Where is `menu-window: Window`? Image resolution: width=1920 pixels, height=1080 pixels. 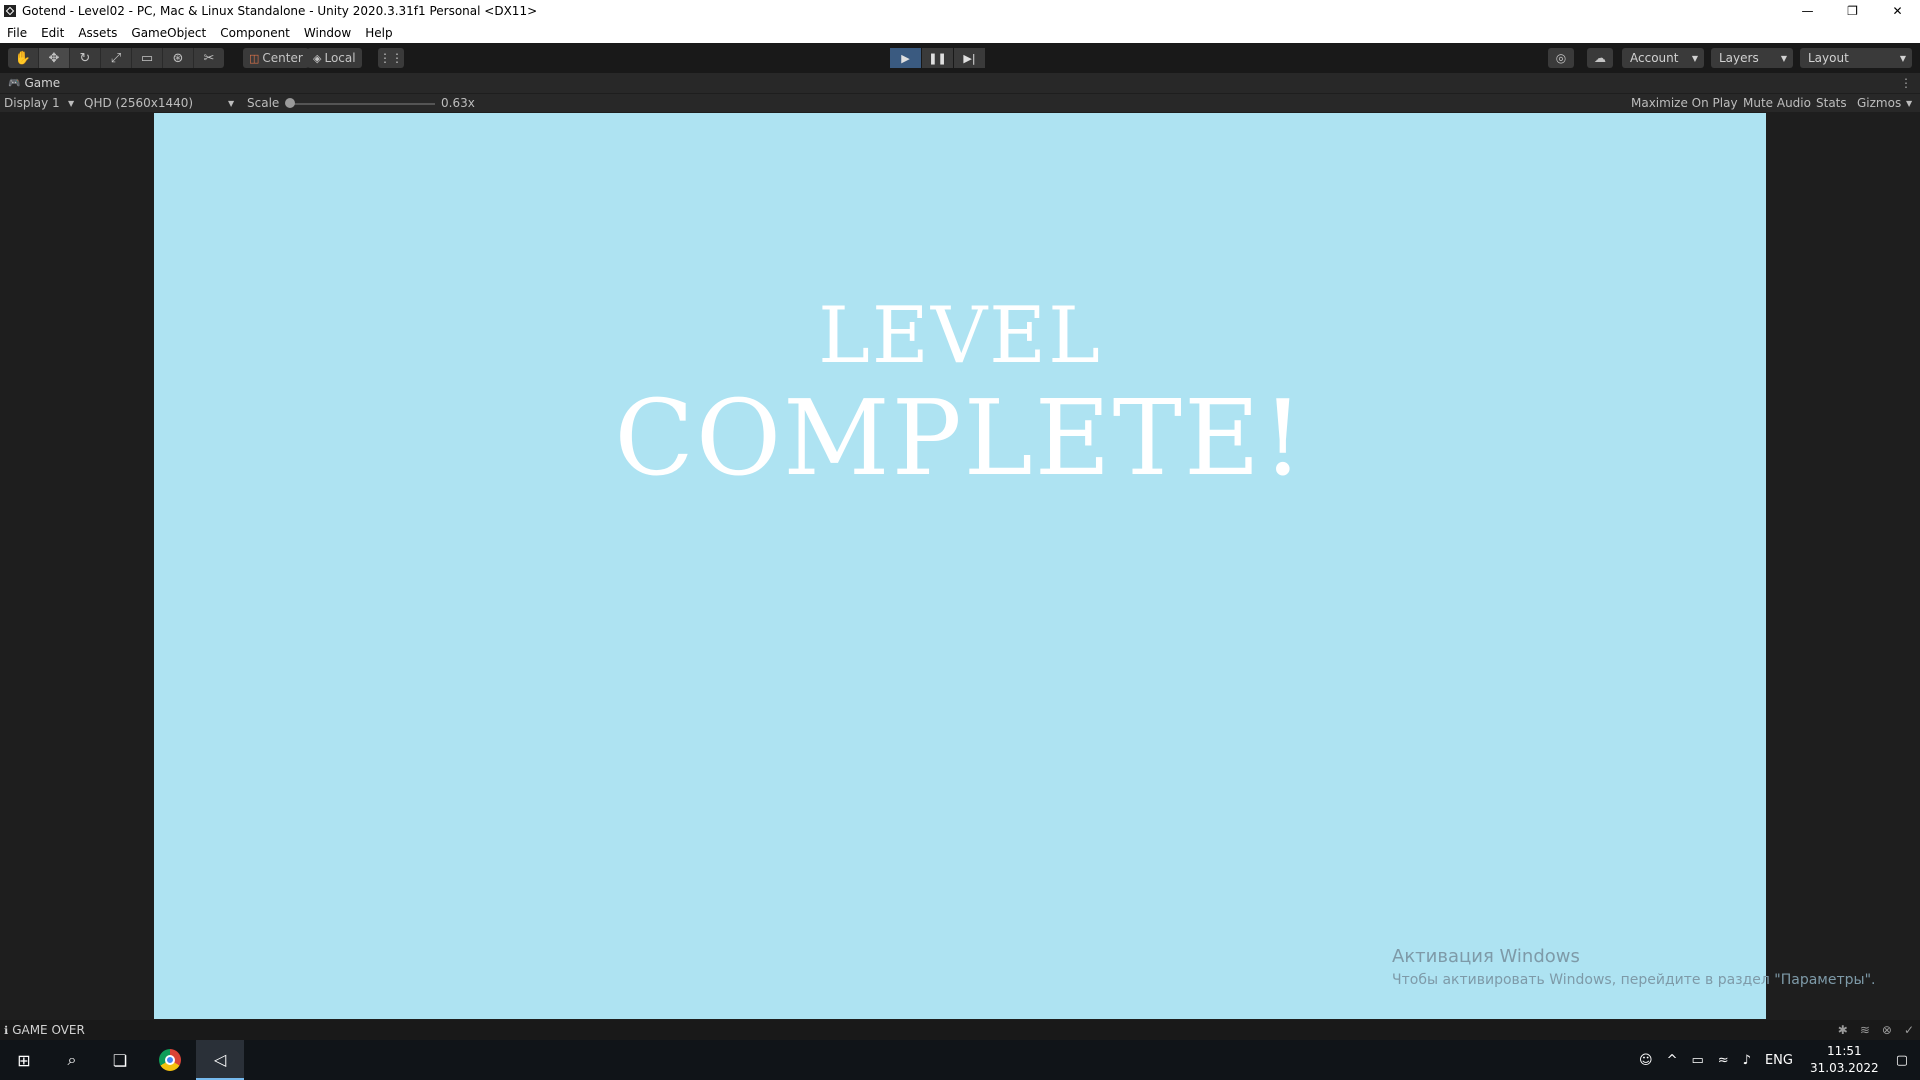 menu-window: Window is located at coordinates (327, 33).